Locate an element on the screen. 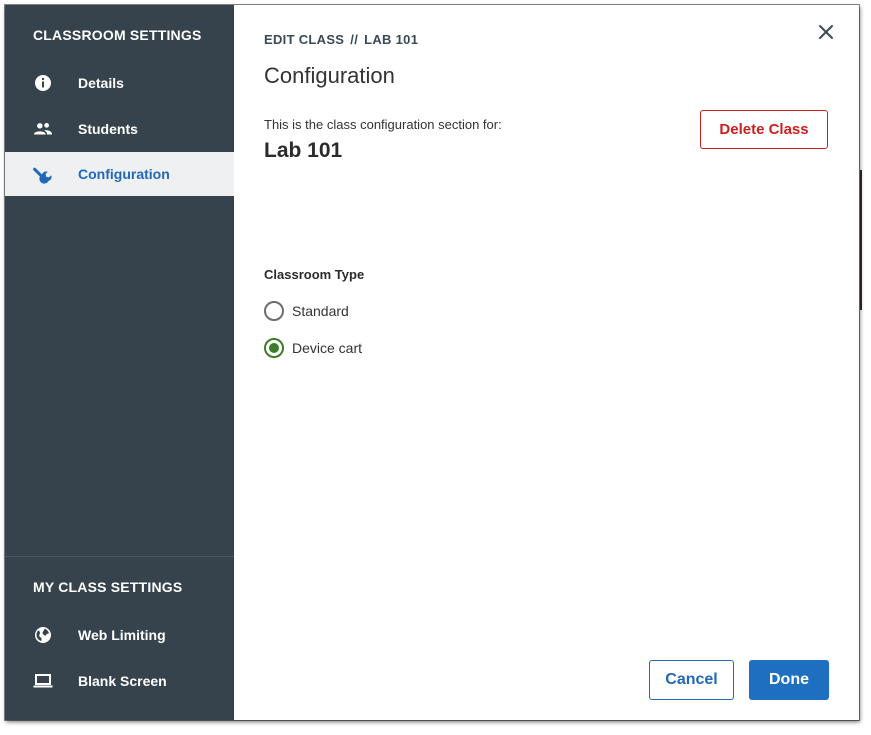 This screenshot has height=735, width=871. sidebar-item-label: Blank Screen is located at coordinates (122, 681).